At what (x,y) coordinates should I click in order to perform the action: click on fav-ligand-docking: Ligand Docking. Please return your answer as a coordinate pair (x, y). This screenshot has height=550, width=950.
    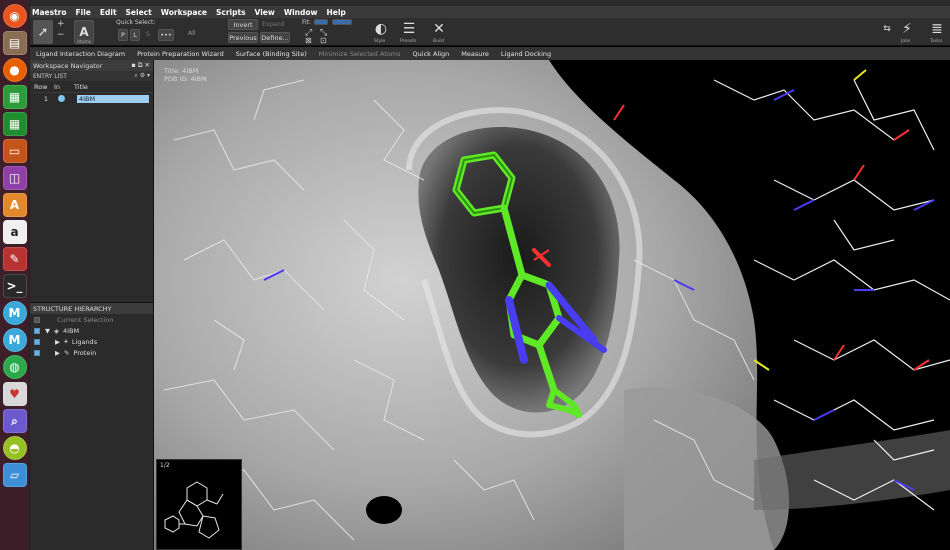
    Looking at the image, I should click on (526, 54).